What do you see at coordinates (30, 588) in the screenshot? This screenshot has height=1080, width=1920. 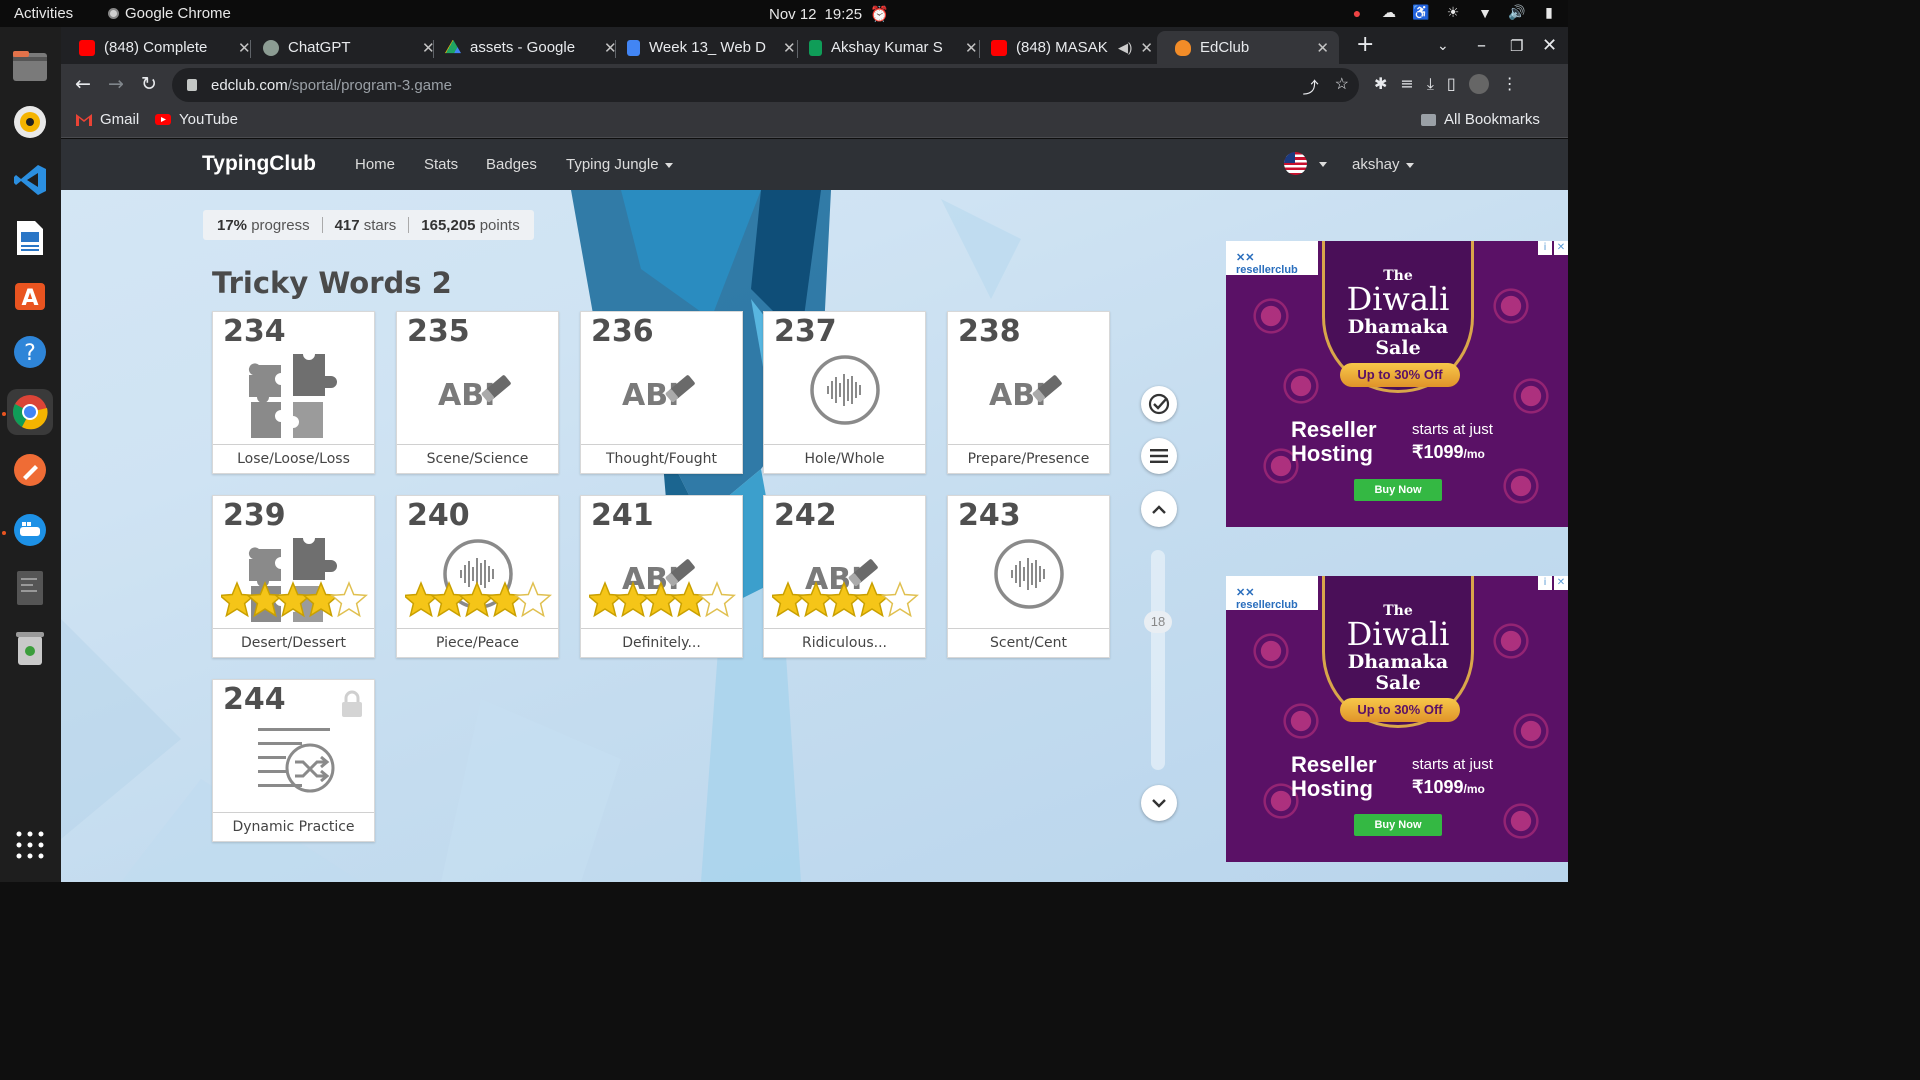 I see `text-editor-icon` at bounding box center [30, 588].